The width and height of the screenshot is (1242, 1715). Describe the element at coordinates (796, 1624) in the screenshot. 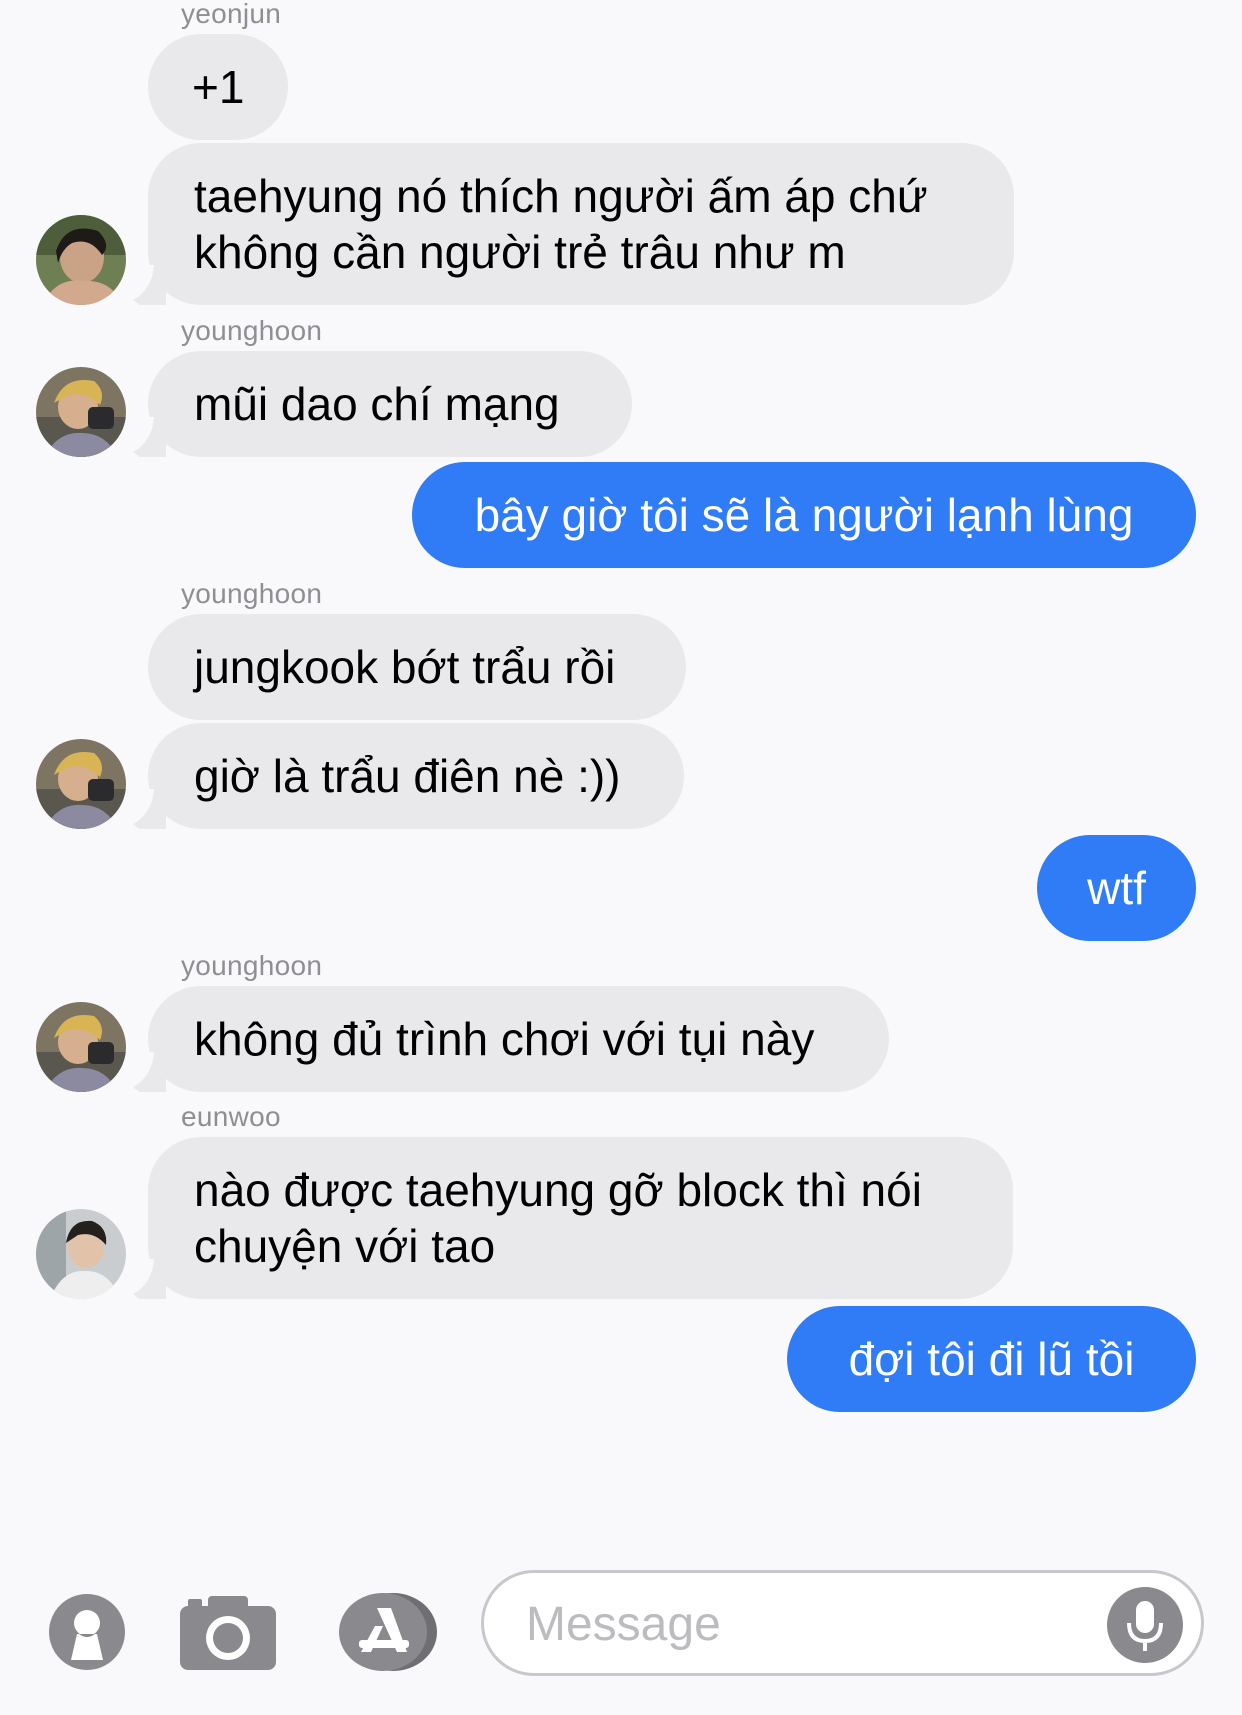

I see `message-input` at that location.